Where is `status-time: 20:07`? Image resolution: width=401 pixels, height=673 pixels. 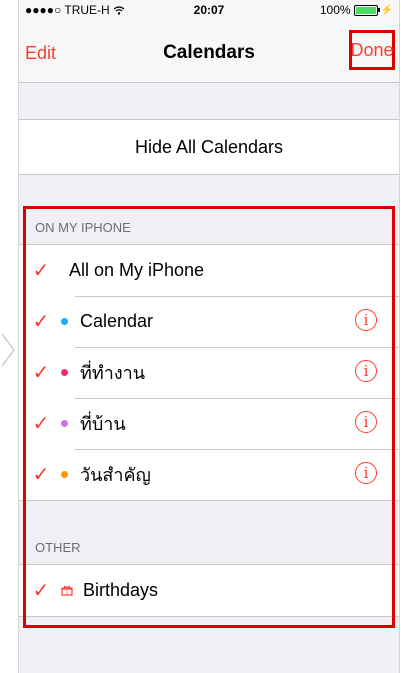 status-time: 20:07 is located at coordinates (209, 10).